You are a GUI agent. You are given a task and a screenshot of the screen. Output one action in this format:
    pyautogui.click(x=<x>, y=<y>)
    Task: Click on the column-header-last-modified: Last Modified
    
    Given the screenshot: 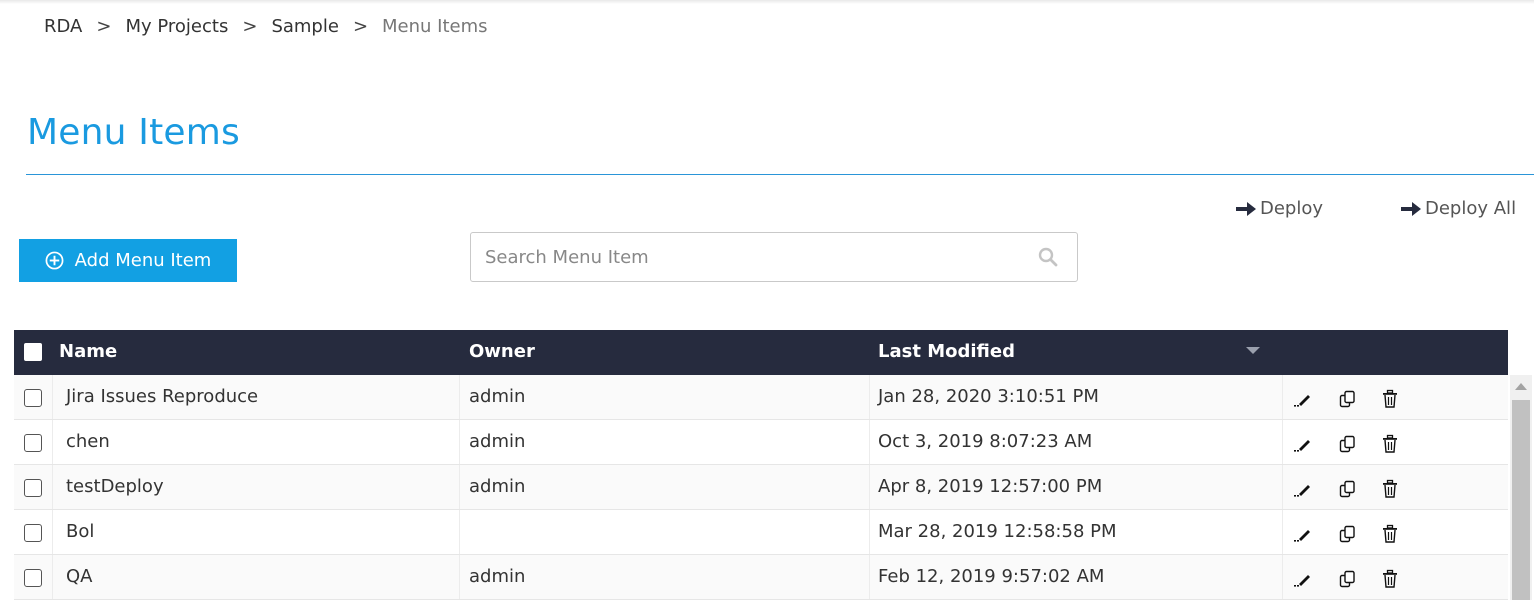 What is the action you would take?
    pyautogui.click(x=946, y=351)
    